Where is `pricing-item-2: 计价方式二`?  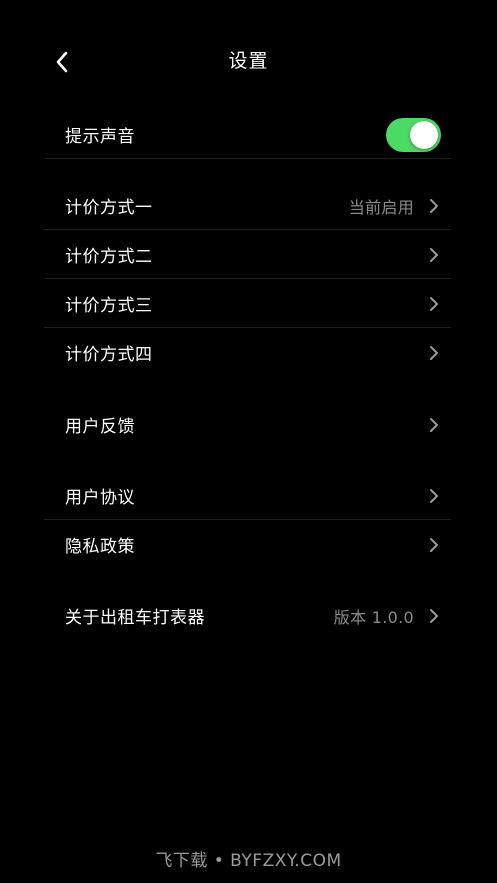 pricing-item-2: 计价方式二 is located at coordinates (247, 254).